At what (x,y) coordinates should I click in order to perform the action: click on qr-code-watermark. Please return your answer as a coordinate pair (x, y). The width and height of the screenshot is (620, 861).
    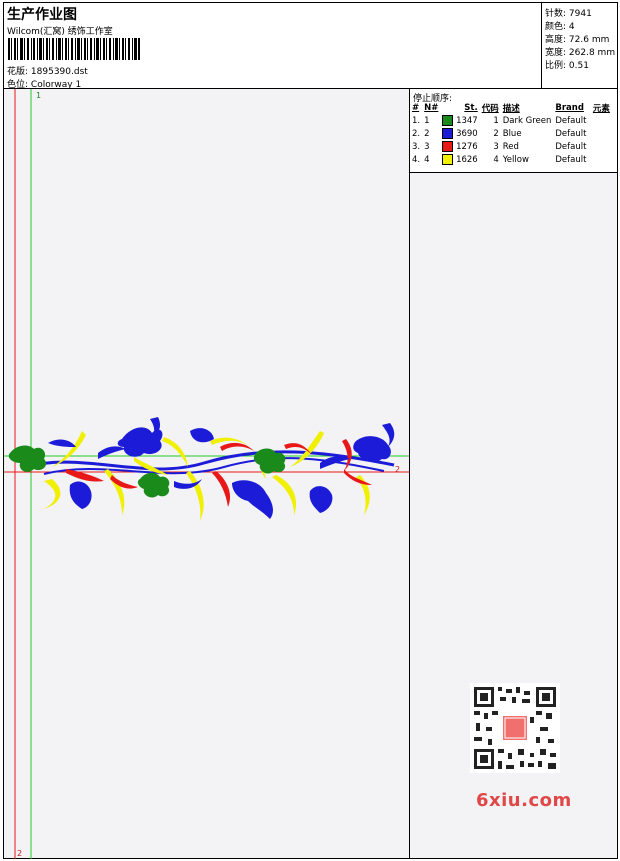
    Looking at the image, I should click on (515, 728).